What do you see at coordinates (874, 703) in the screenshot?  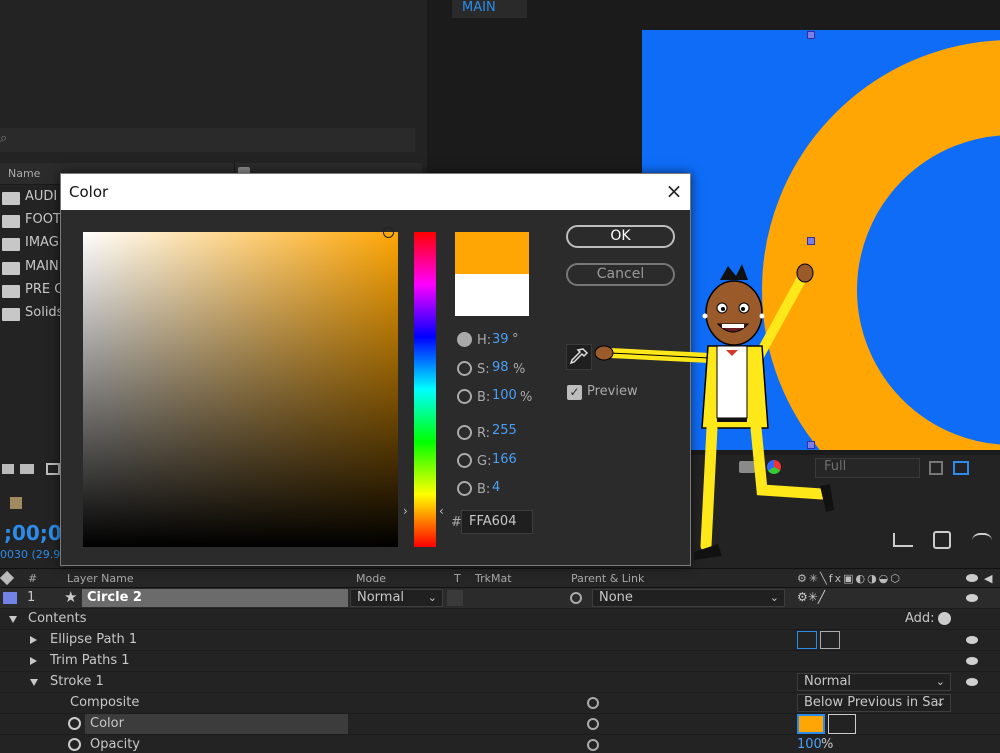 I see `composite-dropdown: Below Previous in Sar ⌄` at bounding box center [874, 703].